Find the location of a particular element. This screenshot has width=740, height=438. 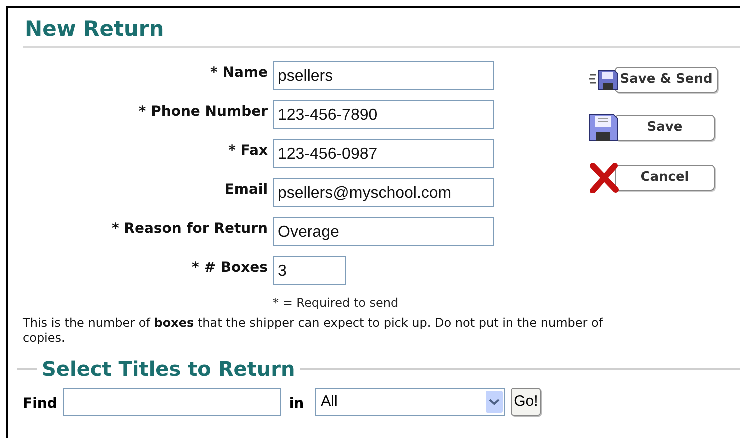

field-label: Email is located at coordinates (246, 190).